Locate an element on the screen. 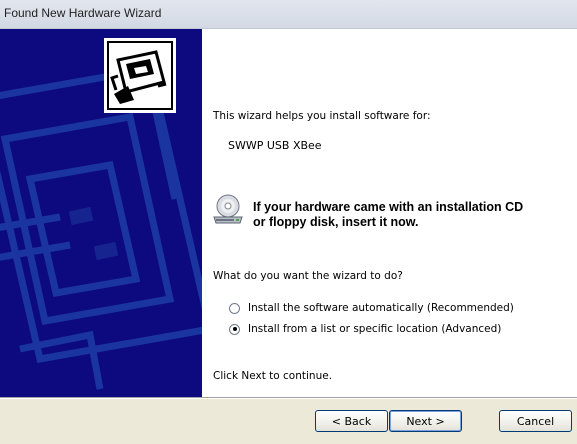 The width and height of the screenshot is (577, 444). wizard-question: What do you want the wizard to do? is located at coordinates (308, 276).